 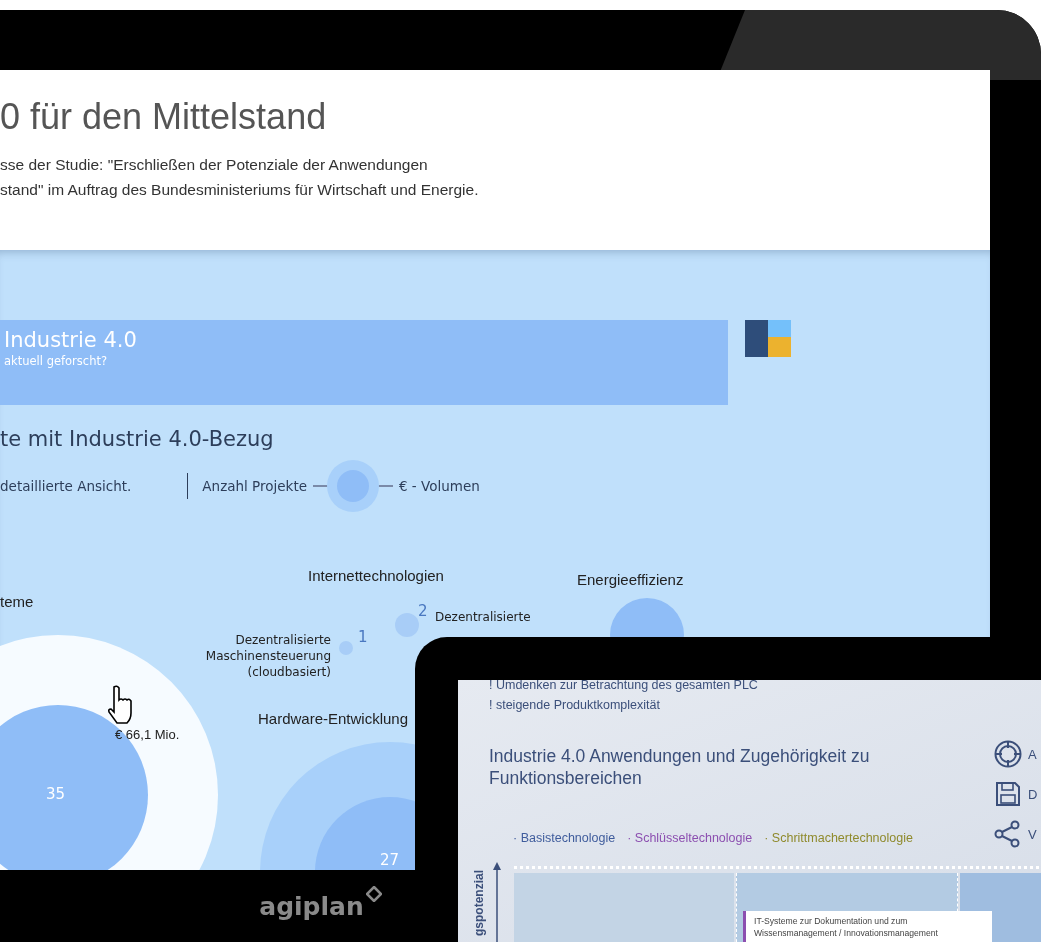 What do you see at coordinates (630, 579) in the screenshot?
I see `category-label: Energieeffizienz` at bounding box center [630, 579].